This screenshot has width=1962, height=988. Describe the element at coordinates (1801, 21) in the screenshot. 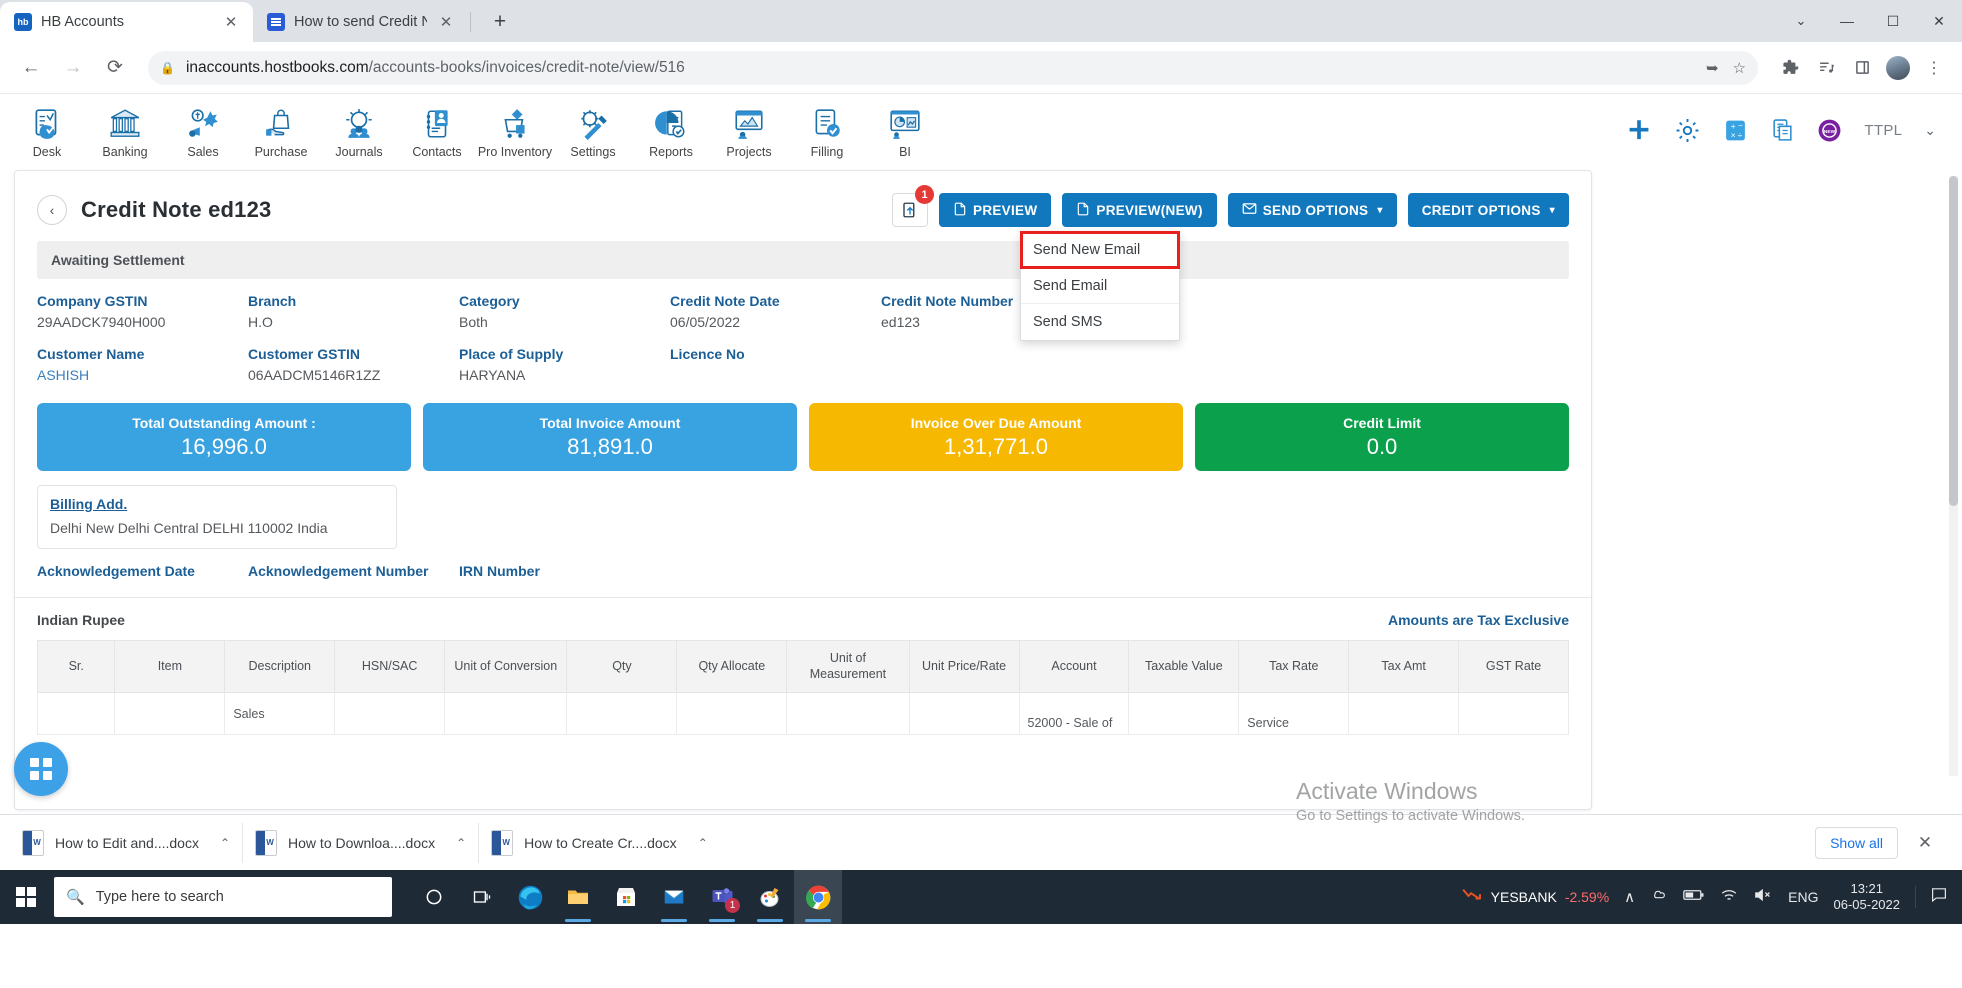

I see `tab-search-icon: ⌄` at that location.